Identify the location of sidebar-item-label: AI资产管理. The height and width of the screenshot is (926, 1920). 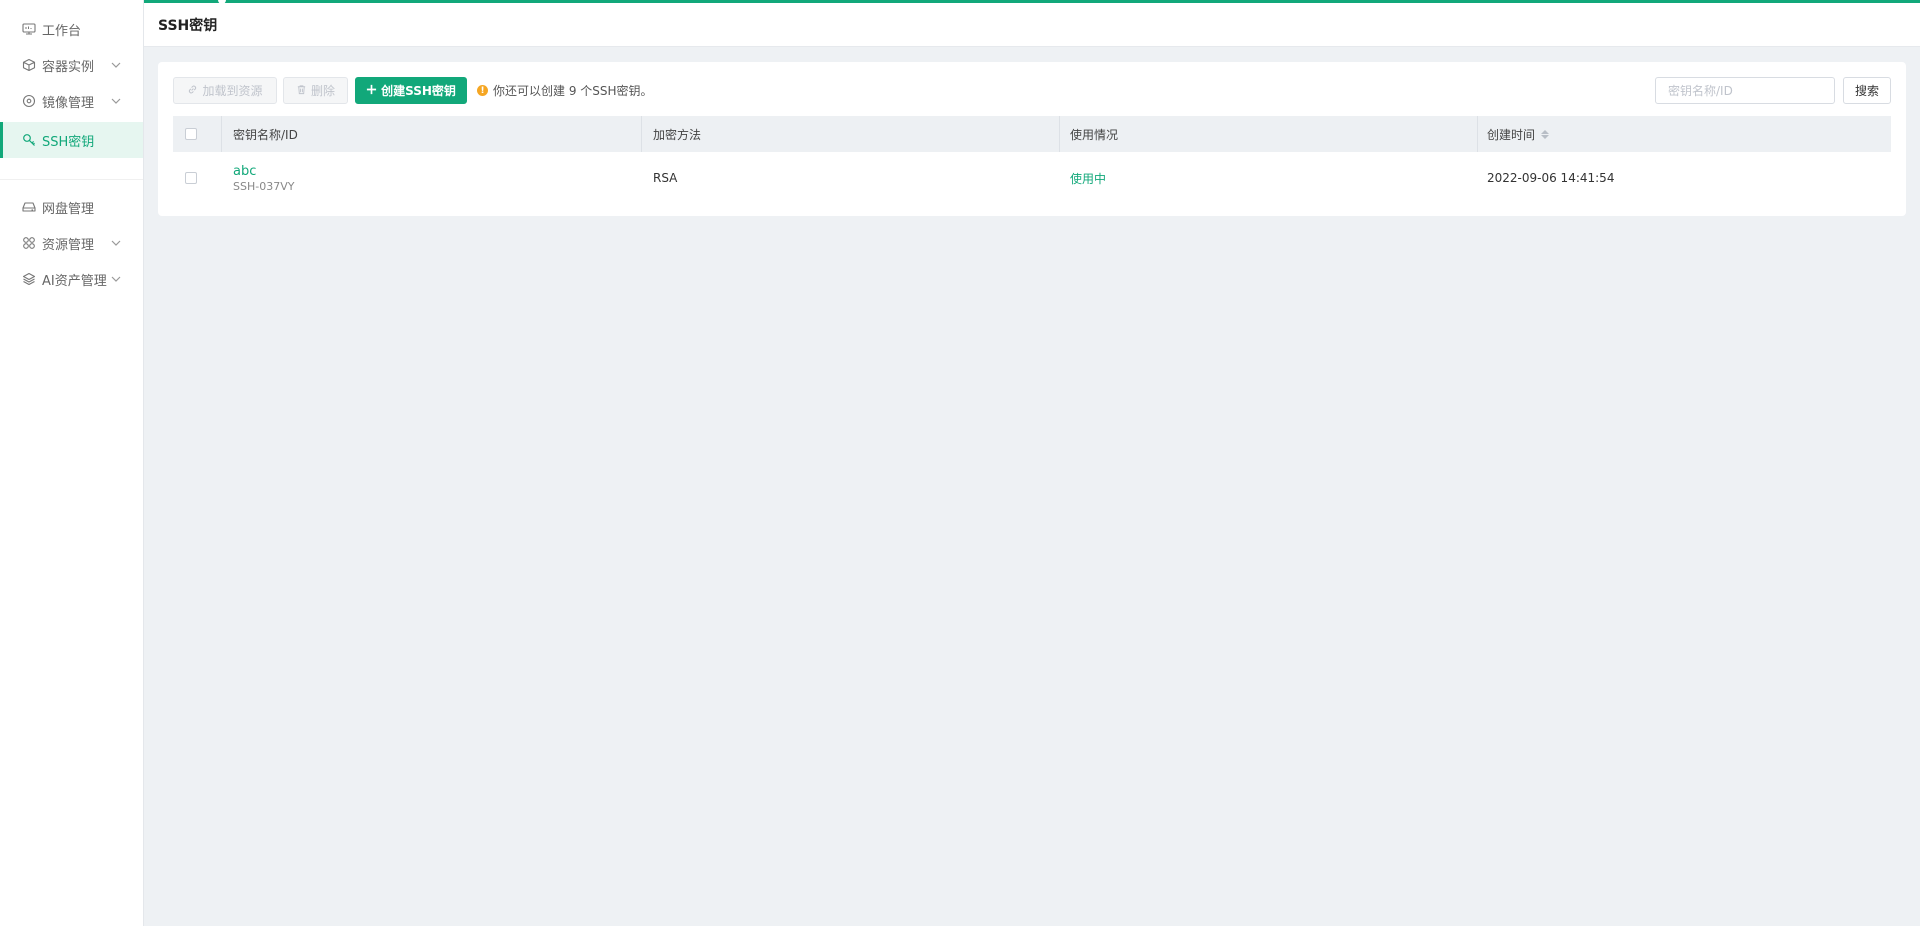
(74, 281).